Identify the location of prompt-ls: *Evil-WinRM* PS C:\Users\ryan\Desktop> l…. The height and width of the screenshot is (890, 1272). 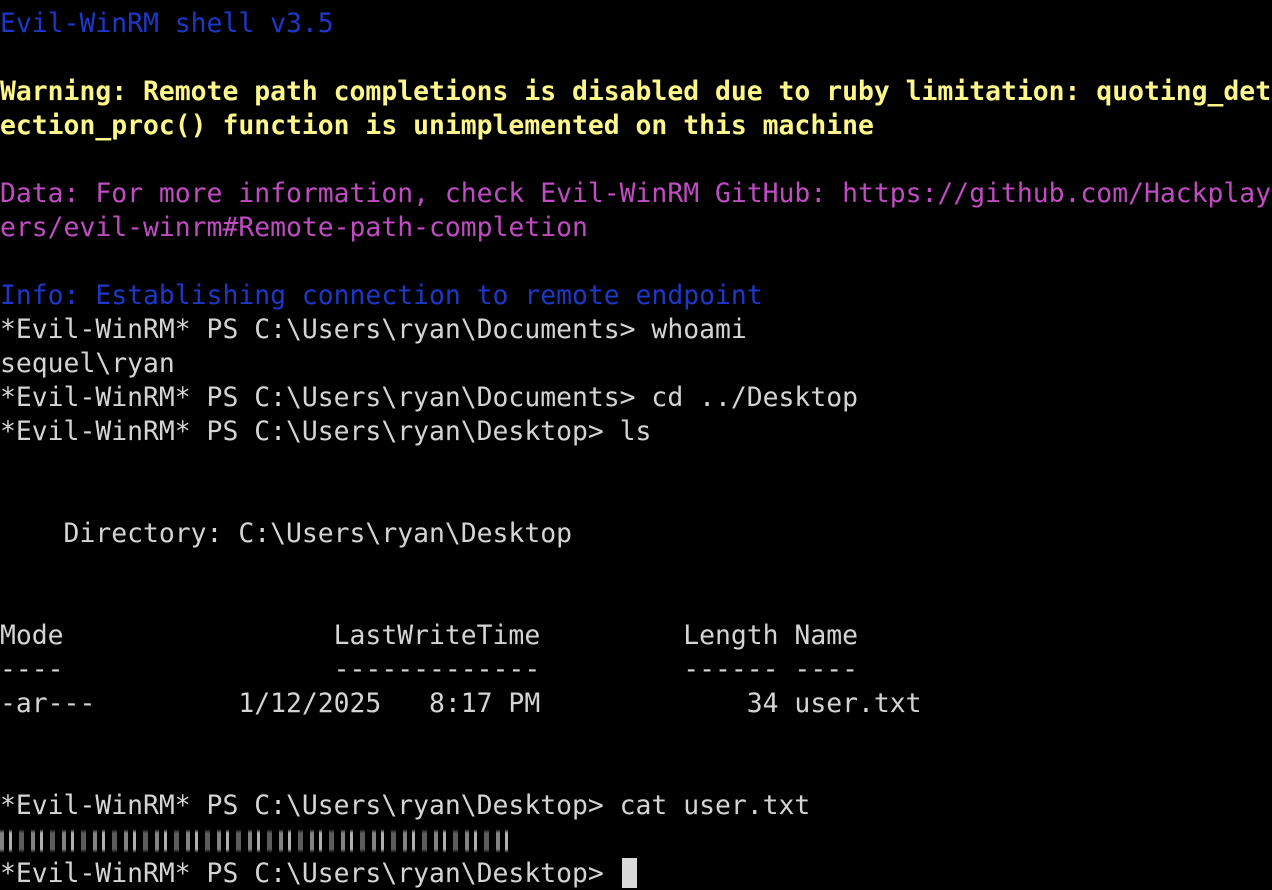
(326, 431).